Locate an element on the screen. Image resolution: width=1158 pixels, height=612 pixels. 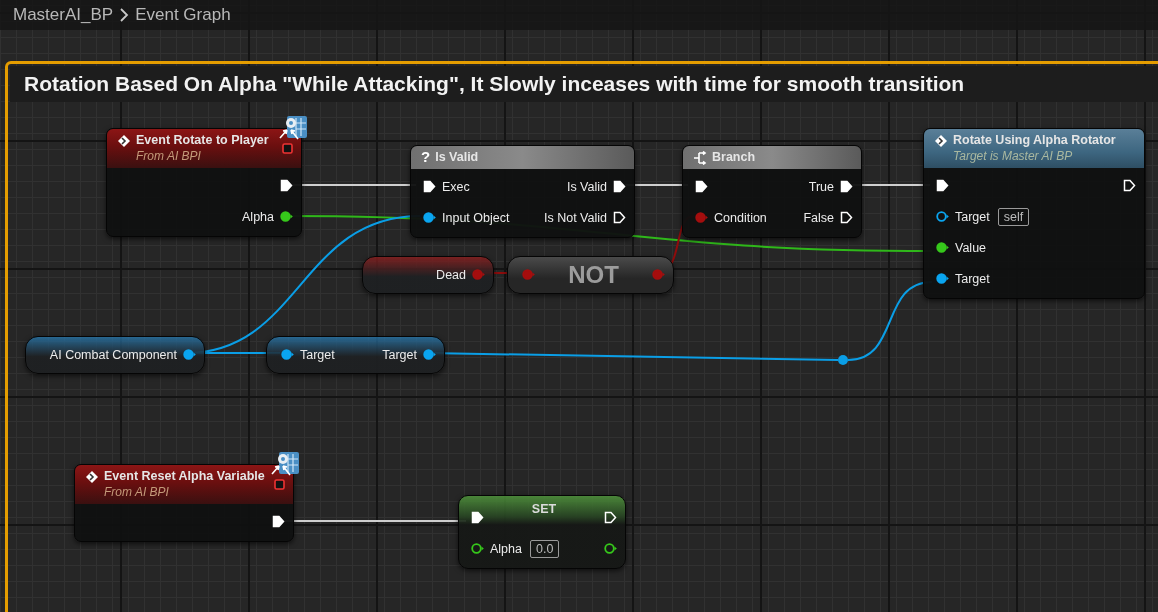
pin-label: Is Not Valid is located at coordinates (575, 217).